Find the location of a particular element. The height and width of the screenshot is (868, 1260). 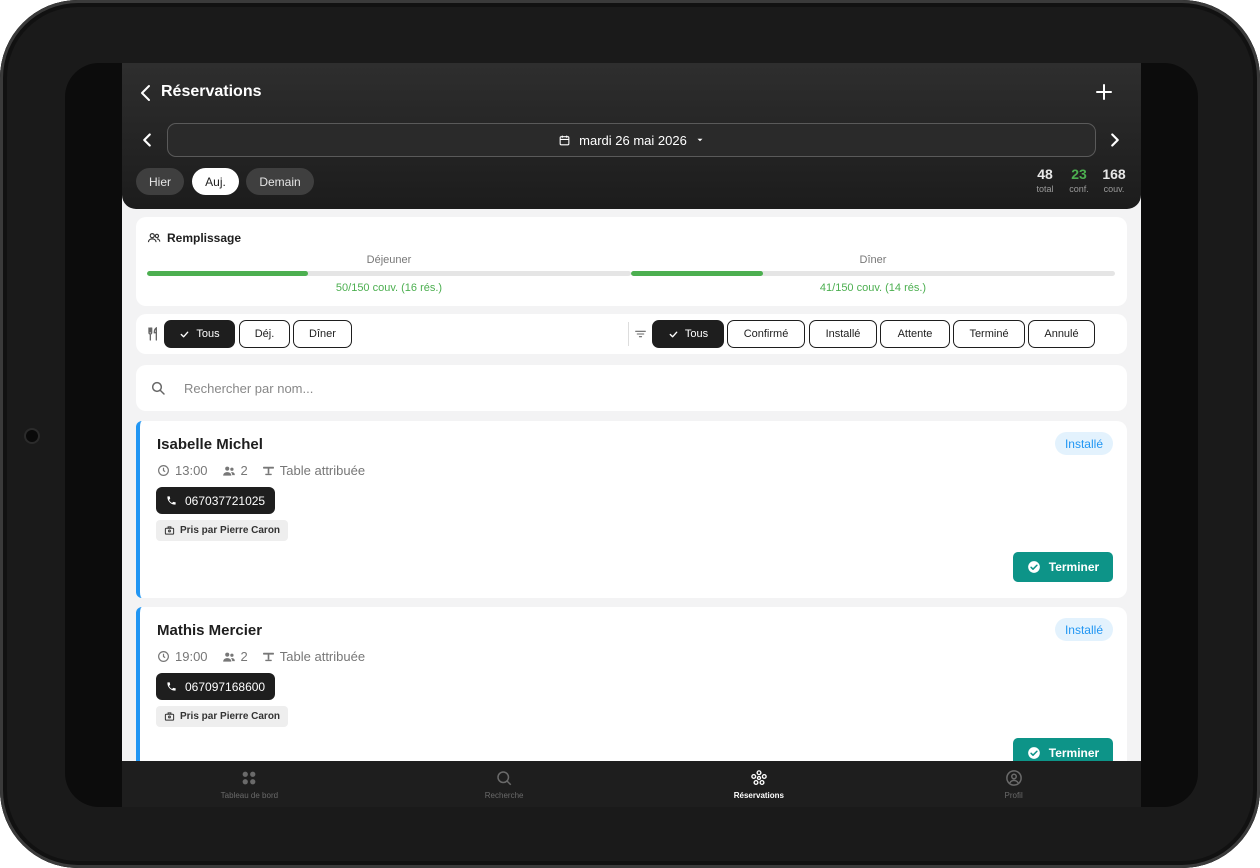

back-arrow-icon is located at coordinates (146, 93).